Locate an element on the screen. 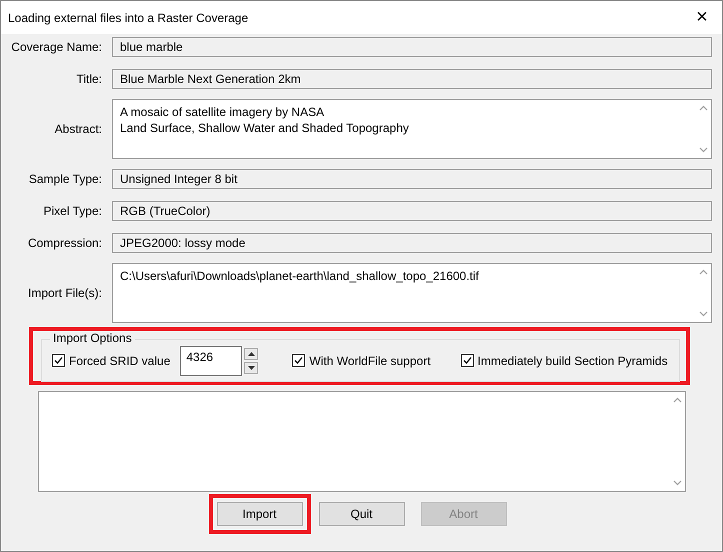 Image resolution: width=723 pixels, height=552 pixels. field-label: Title: is located at coordinates (88, 79).